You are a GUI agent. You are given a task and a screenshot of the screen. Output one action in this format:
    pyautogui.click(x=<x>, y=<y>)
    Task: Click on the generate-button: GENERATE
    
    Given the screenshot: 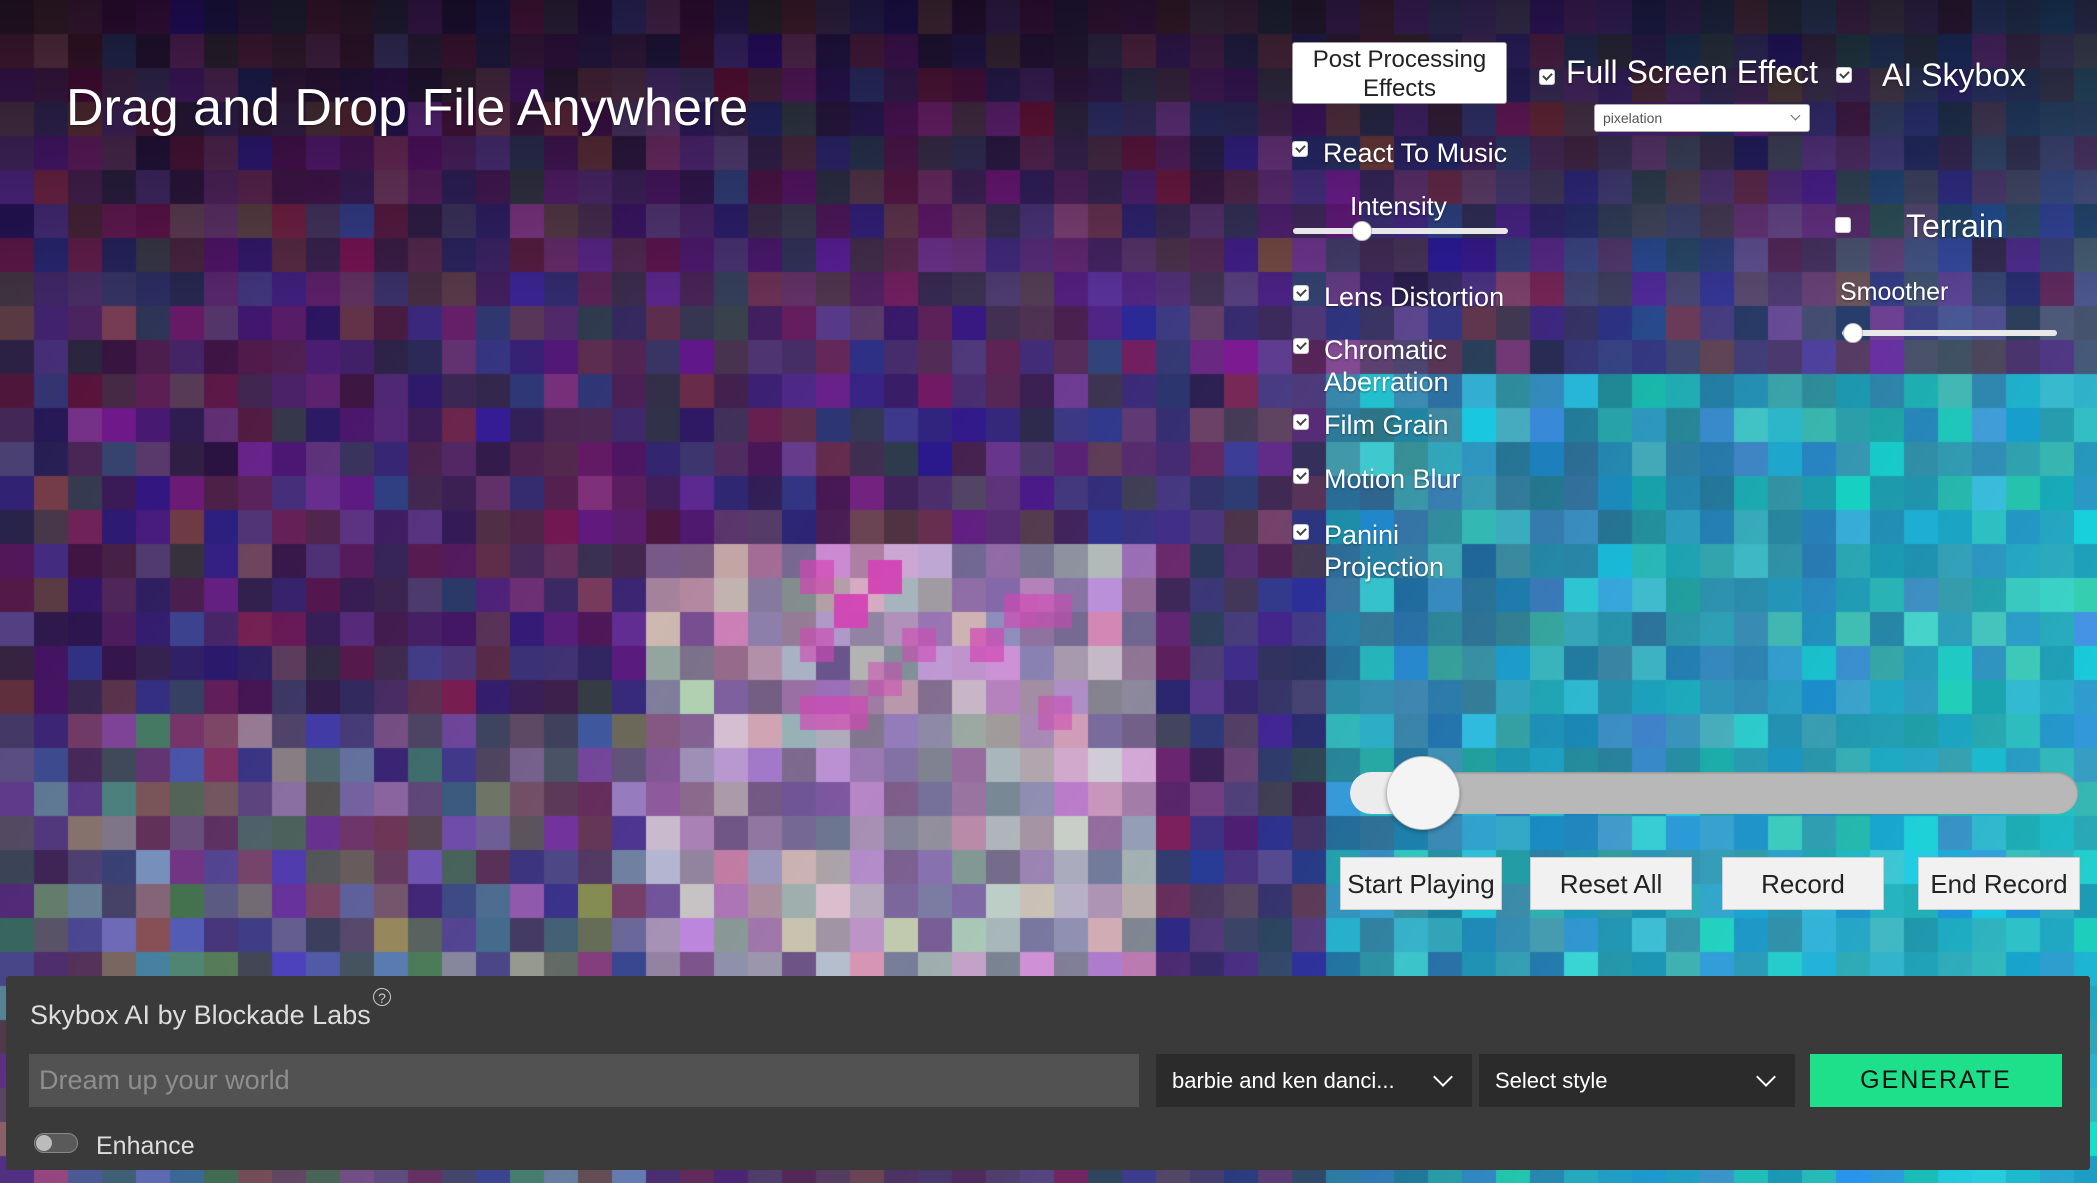 What is the action you would take?
    pyautogui.click(x=1936, y=1080)
    